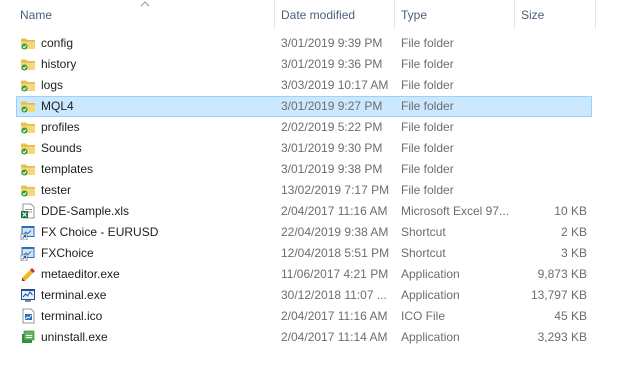  Describe the element at coordinates (332, 43) in the screenshot. I see `file-date-modified: 3/01/2019 9:39 PM` at that location.